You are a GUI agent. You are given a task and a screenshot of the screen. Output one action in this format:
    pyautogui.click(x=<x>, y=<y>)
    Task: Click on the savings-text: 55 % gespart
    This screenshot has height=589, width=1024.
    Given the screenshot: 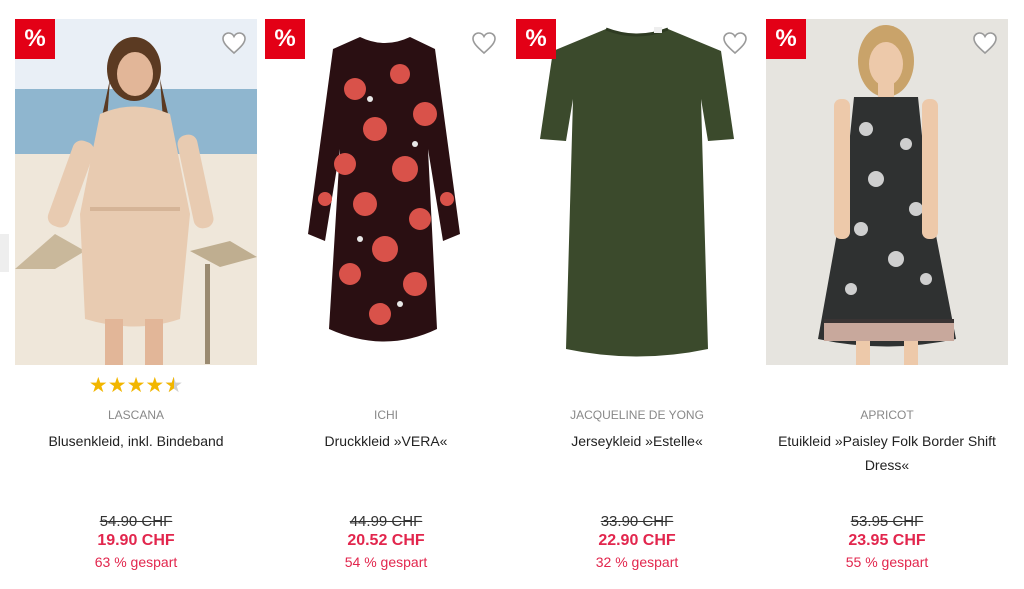 What is the action you would take?
    pyautogui.click(x=887, y=562)
    